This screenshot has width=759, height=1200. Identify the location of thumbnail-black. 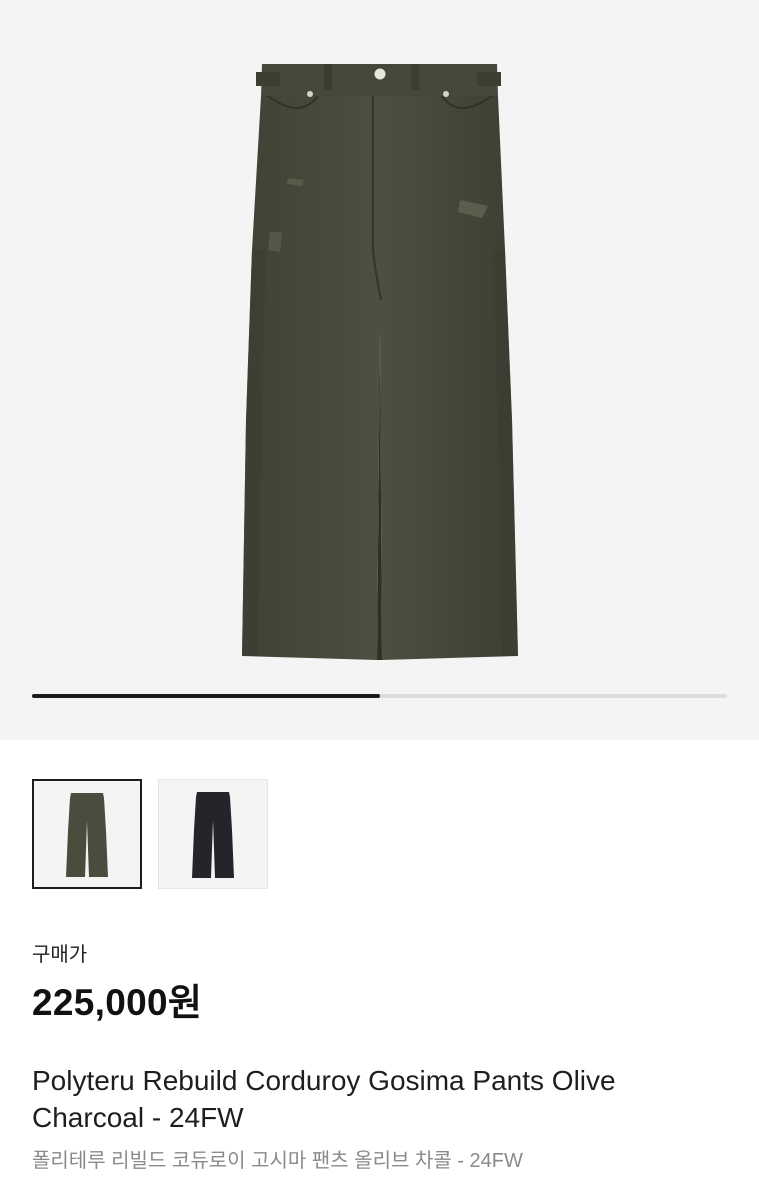
(213, 834).